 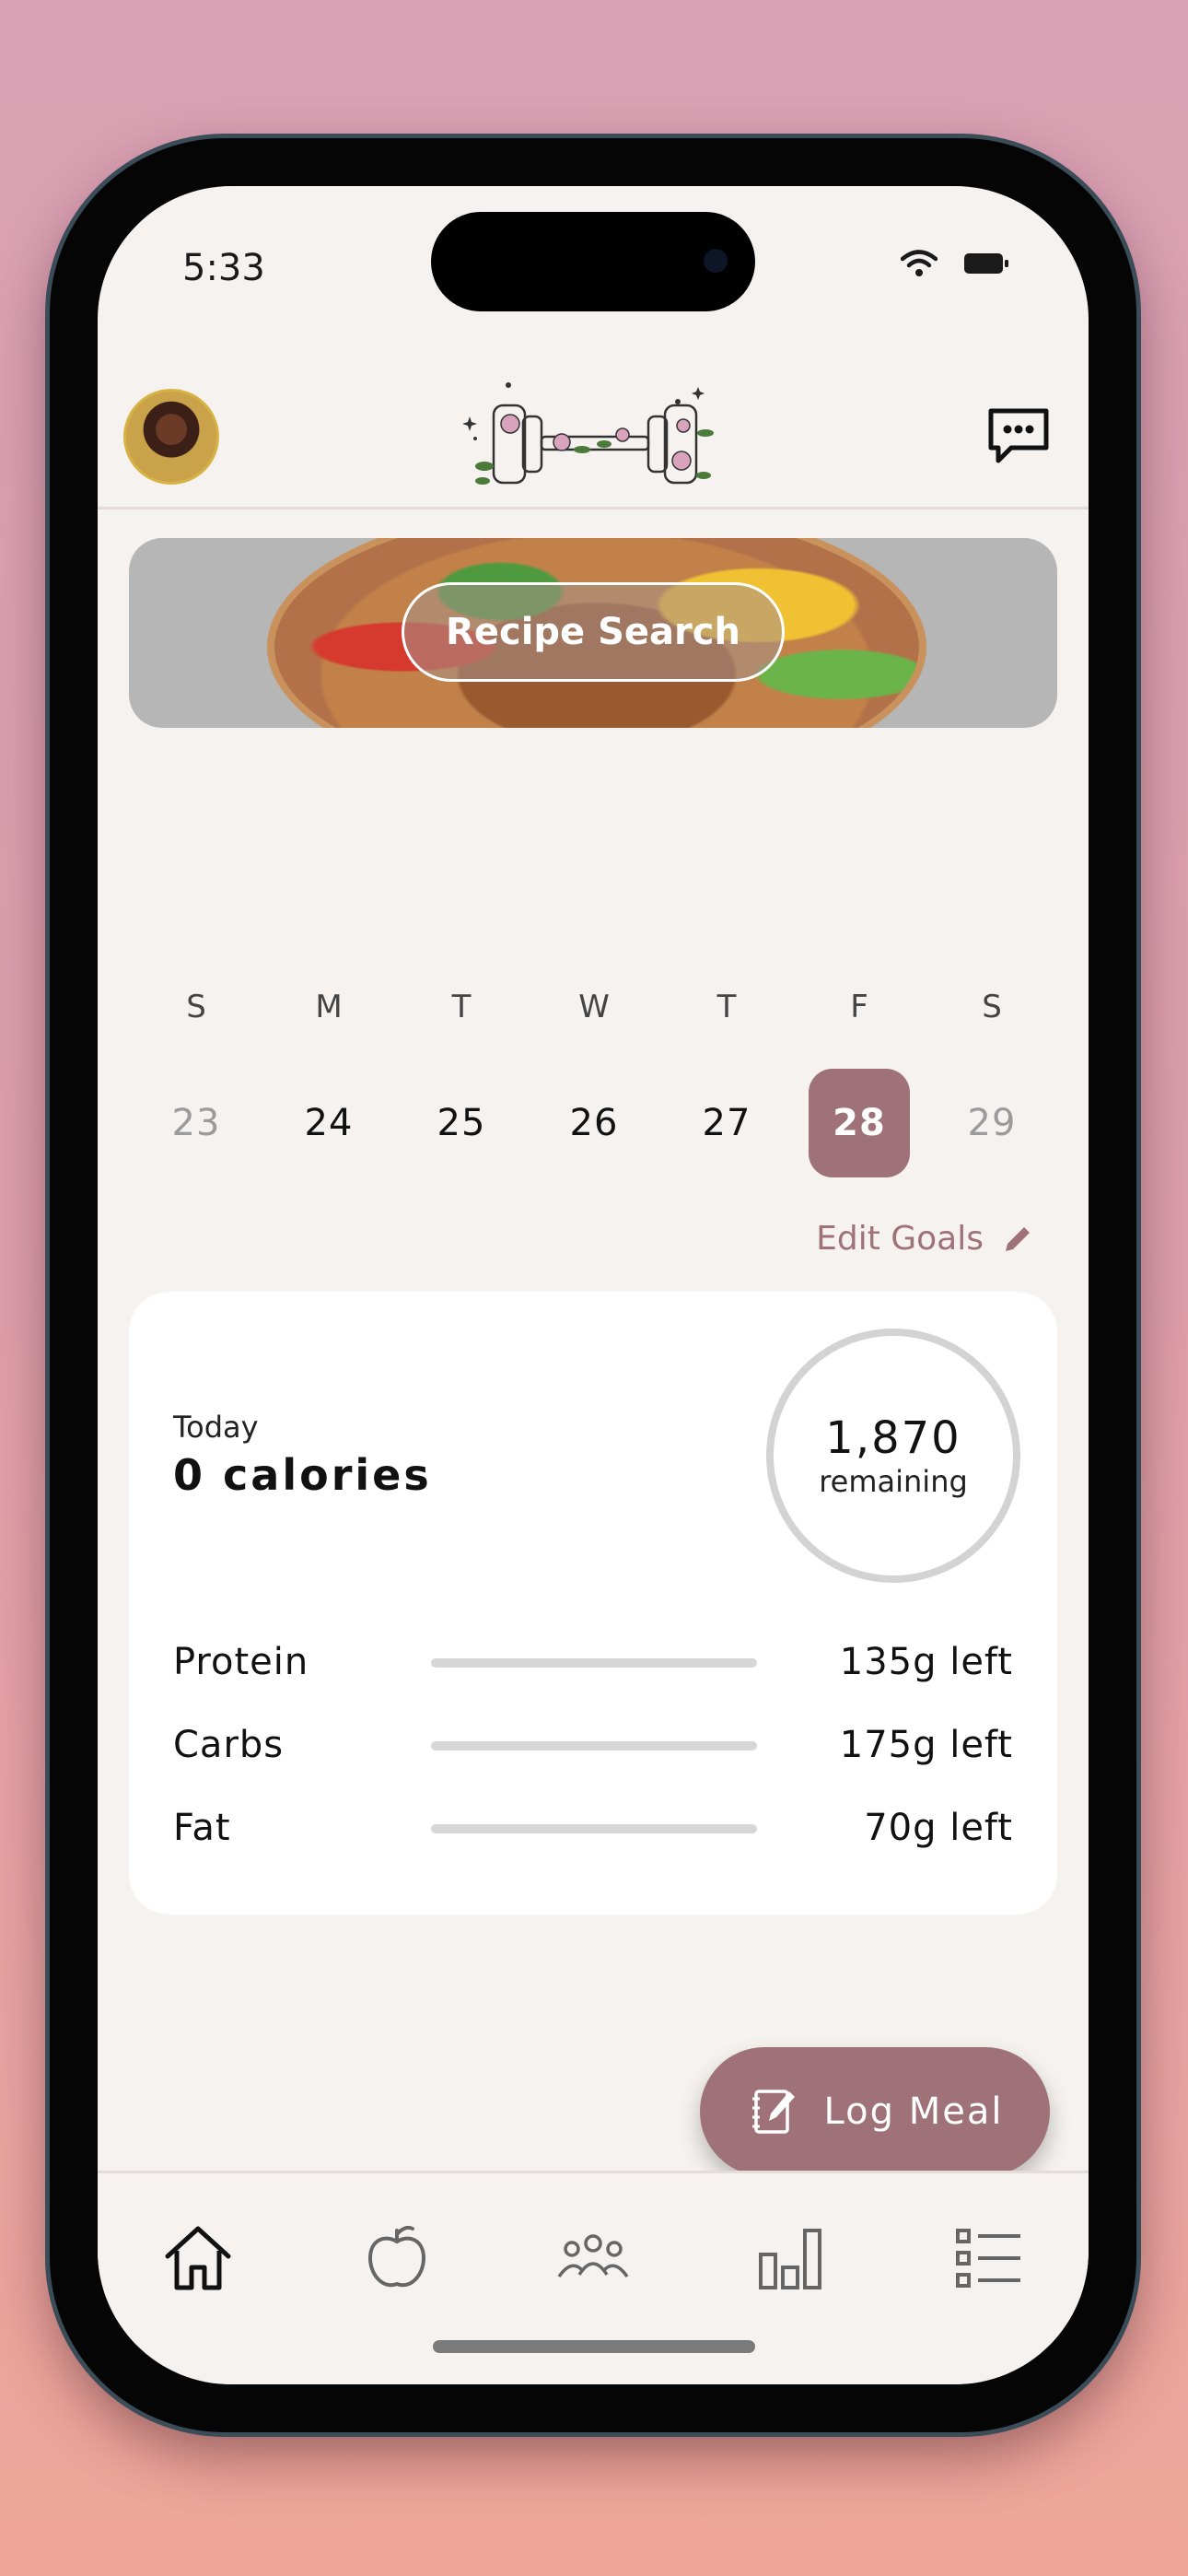 What do you see at coordinates (726, 1123) in the screenshot?
I see `date-number: 27` at bounding box center [726, 1123].